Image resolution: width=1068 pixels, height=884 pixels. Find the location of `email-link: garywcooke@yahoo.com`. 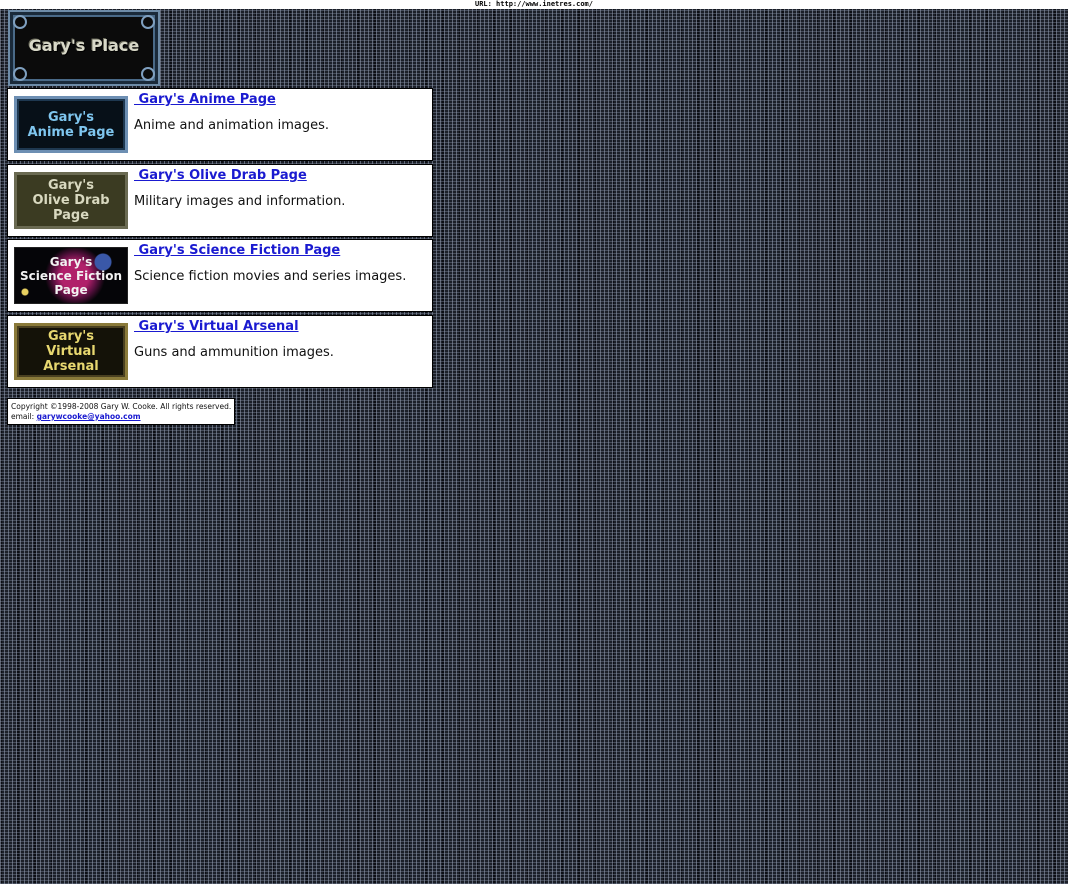

email-link: garywcooke@yahoo.com is located at coordinates (89, 416).